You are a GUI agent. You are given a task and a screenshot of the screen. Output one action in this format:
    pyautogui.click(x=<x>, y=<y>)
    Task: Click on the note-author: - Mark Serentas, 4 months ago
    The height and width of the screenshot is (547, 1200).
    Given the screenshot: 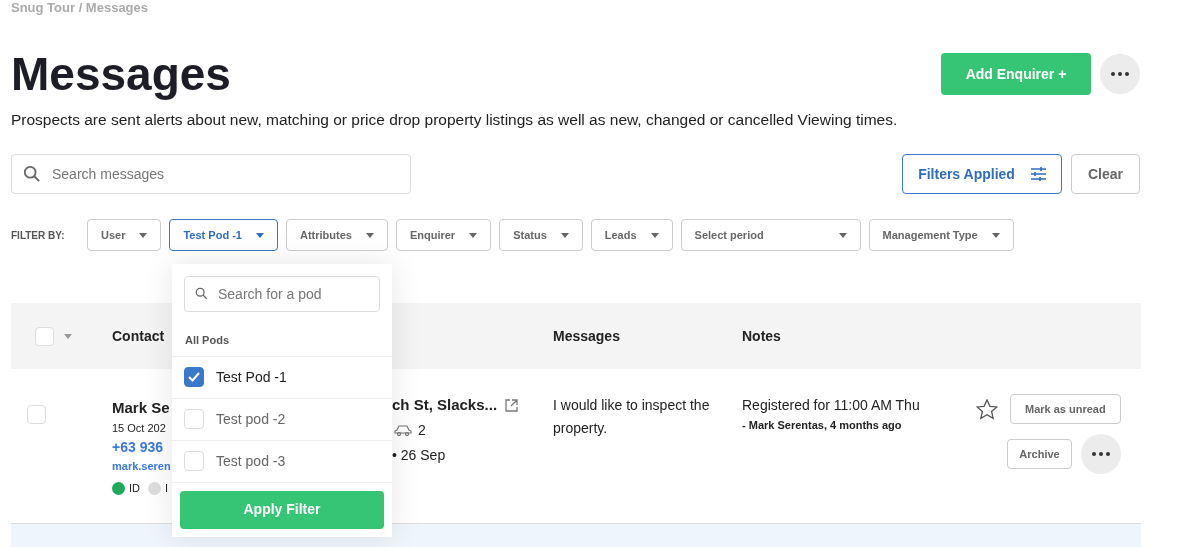 What is the action you would take?
    pyautogui.click(x=822, y=425)
    